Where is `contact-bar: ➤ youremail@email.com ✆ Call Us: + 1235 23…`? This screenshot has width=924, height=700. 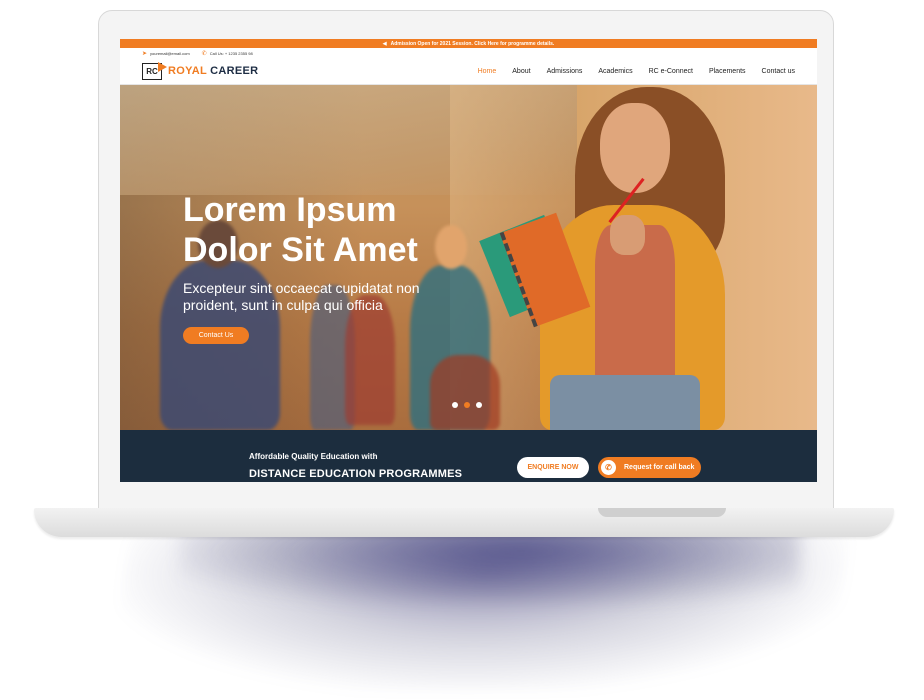
contact-bar: ➤ youremail@email.com ✆ Call Us: + 1235 23… is located at coordinates (468, 53).